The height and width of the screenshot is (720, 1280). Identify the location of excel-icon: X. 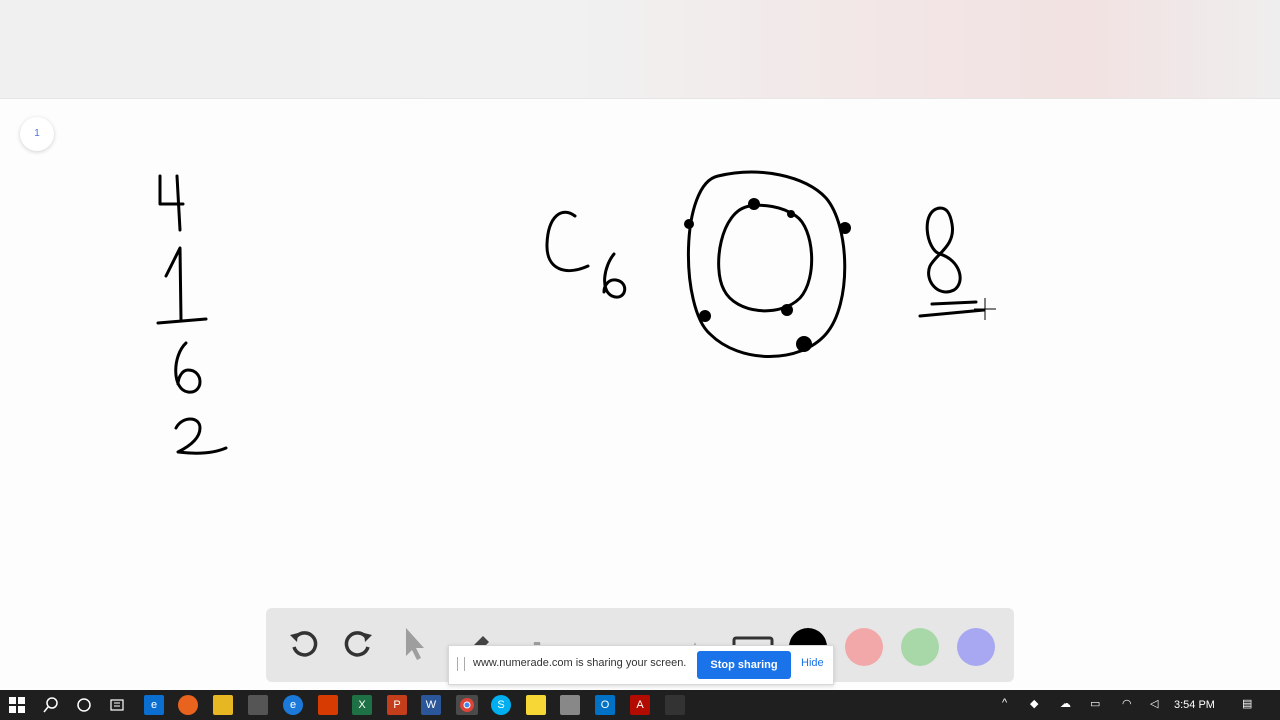
(362, 705).